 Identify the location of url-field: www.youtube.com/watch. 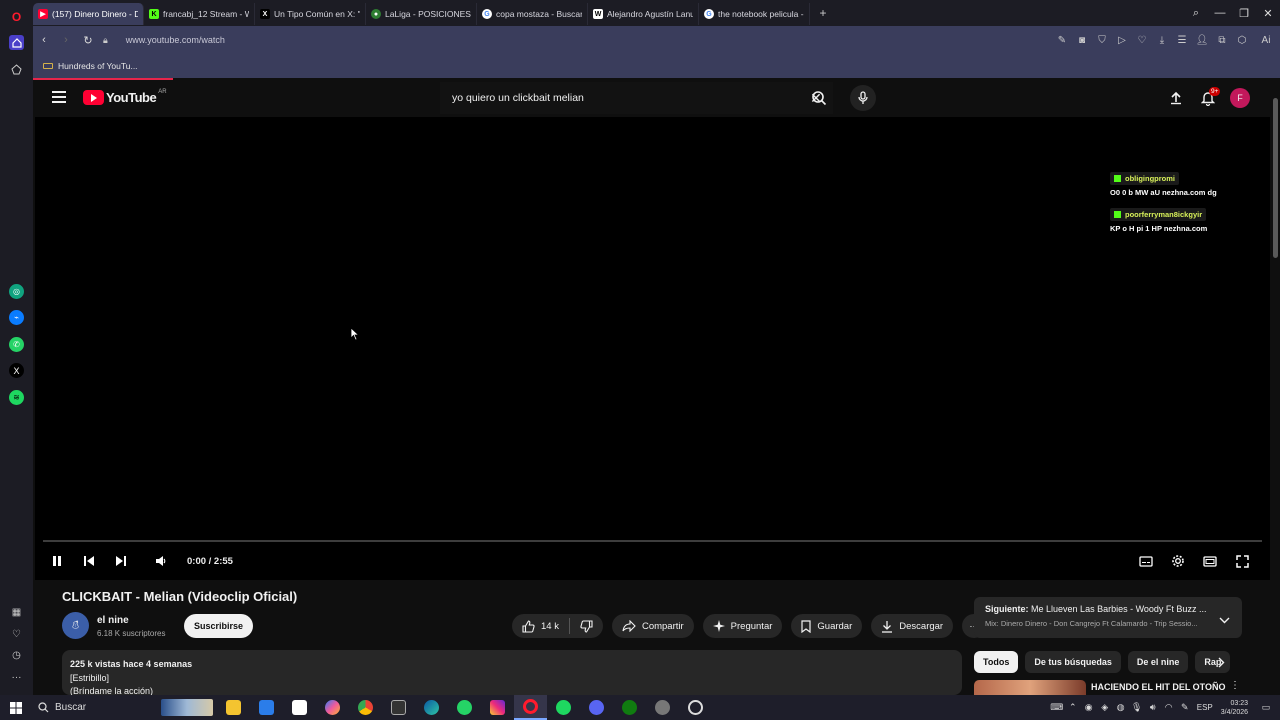
(175, 40).